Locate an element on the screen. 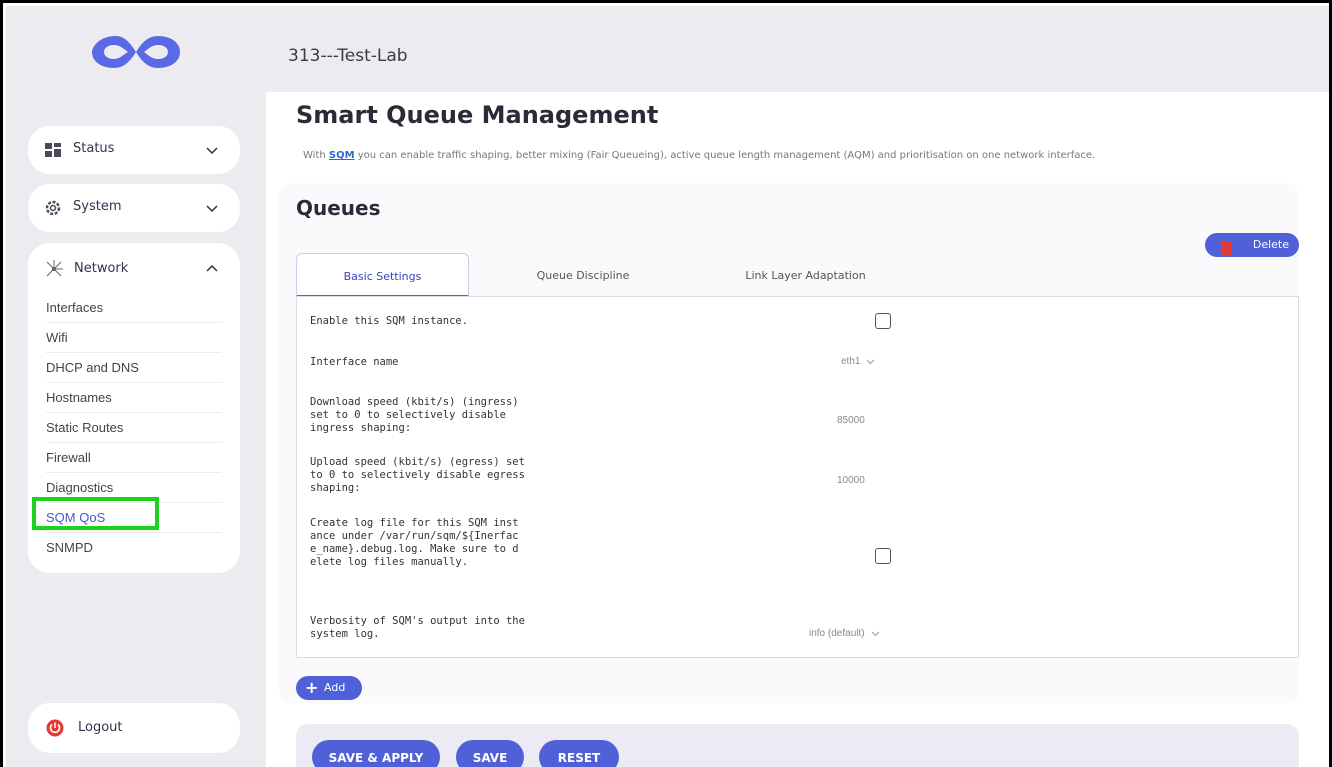  sidebar-item-wifi: Wifi is located at coordinates (134, 338).